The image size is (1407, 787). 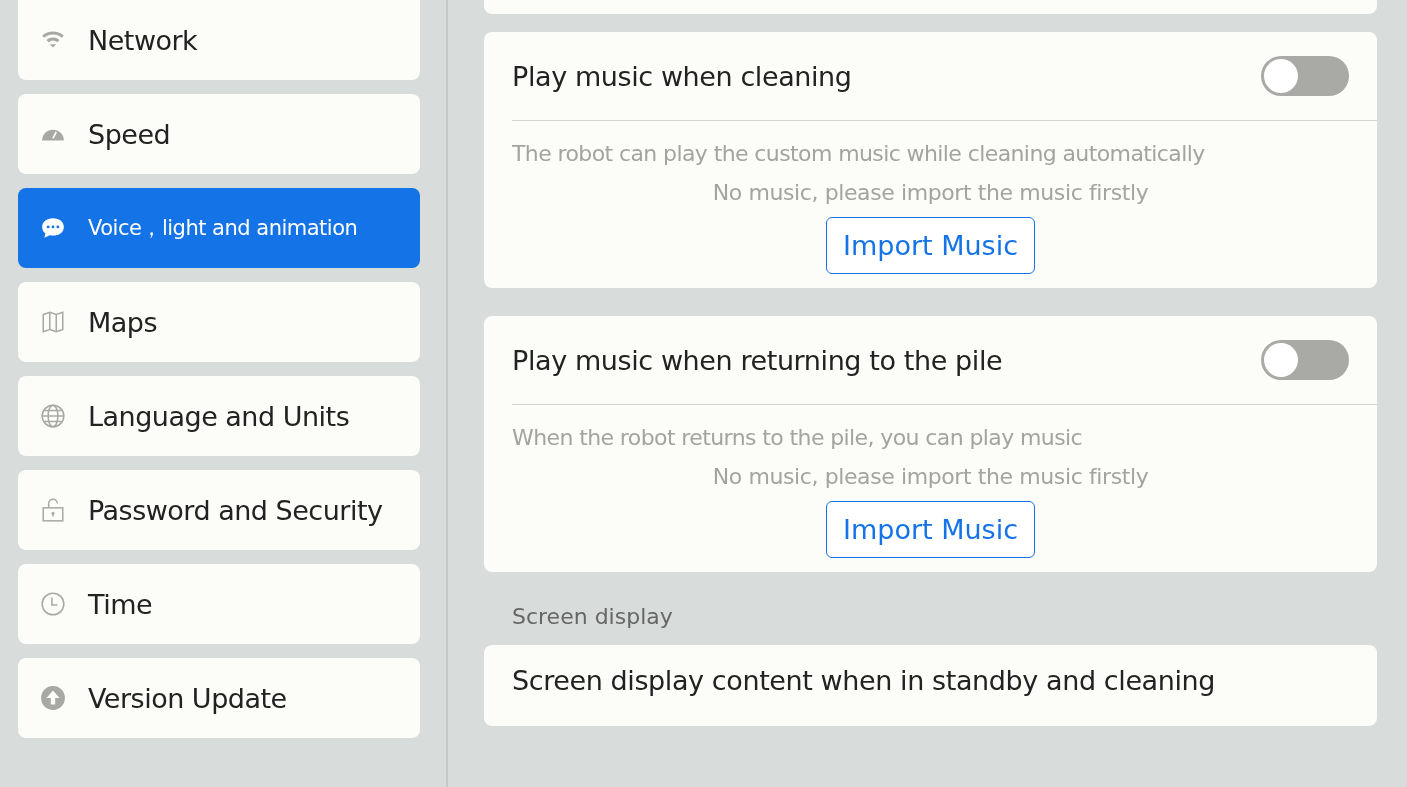 What do you see at coordinates (682, 76) in the screenshot?
I see `setting-title: Play music when cleaning` at bounding box center [682, 76].